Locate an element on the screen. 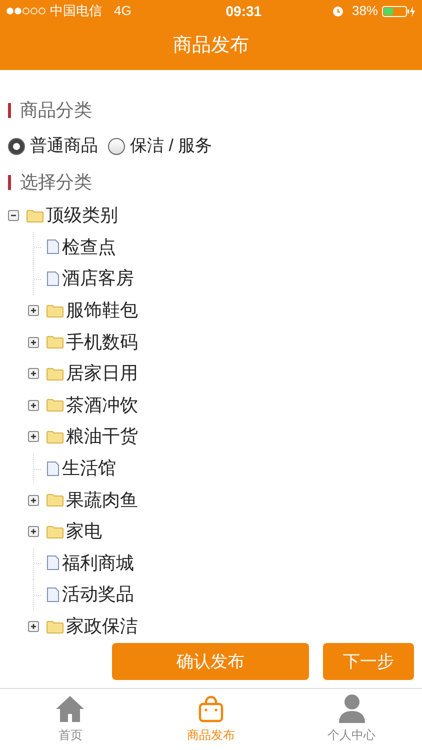  tree-item-label: 福利商城 is located at coordinates (98, 563).